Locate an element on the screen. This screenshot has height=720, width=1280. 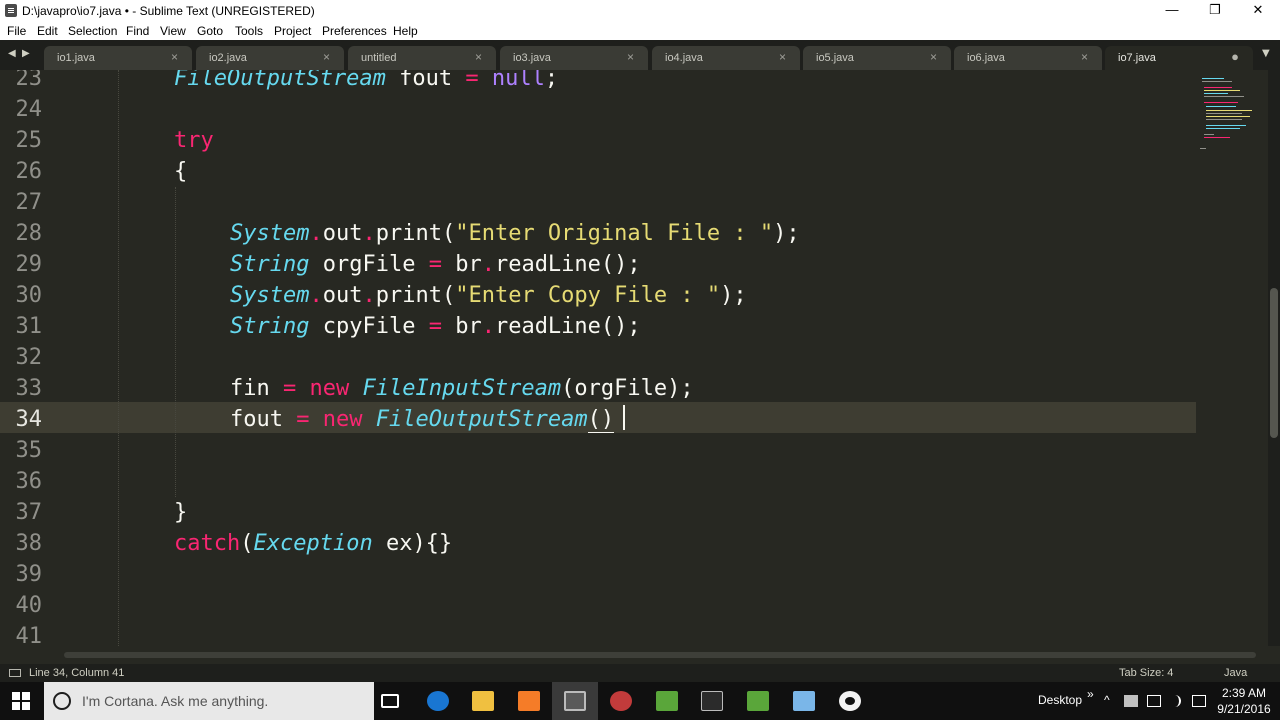
notepad-icon is located at coordinates (804, 701).